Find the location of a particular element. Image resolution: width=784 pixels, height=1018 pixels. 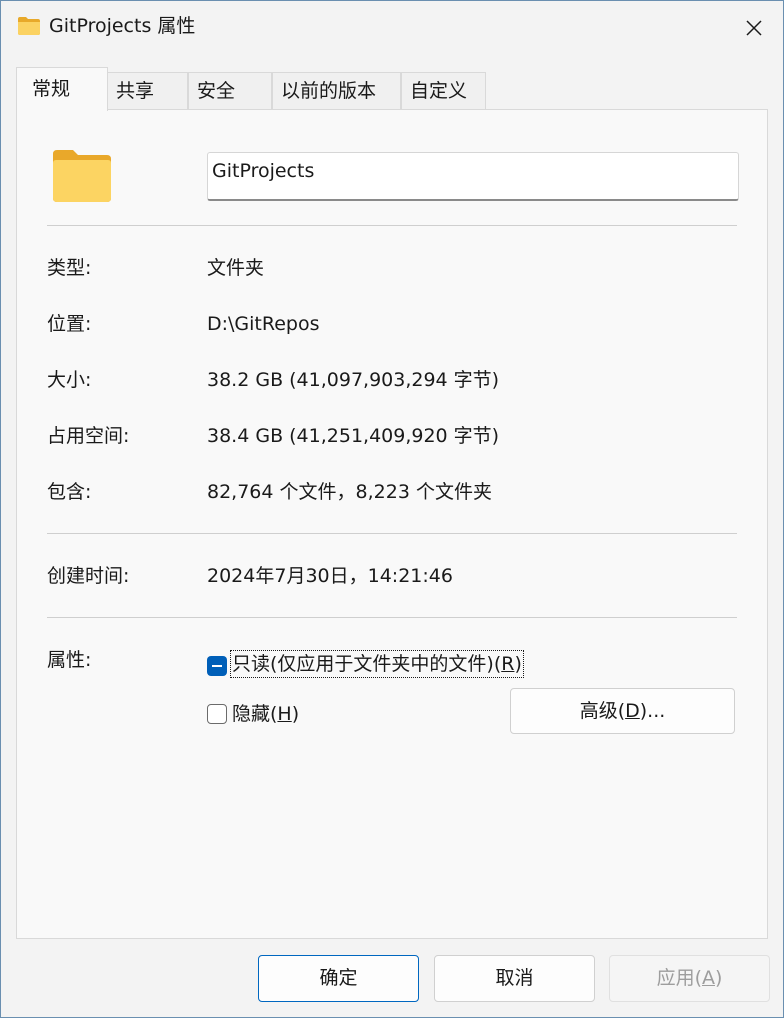

contains-label: 包含: is located at coordinates (69, 492).